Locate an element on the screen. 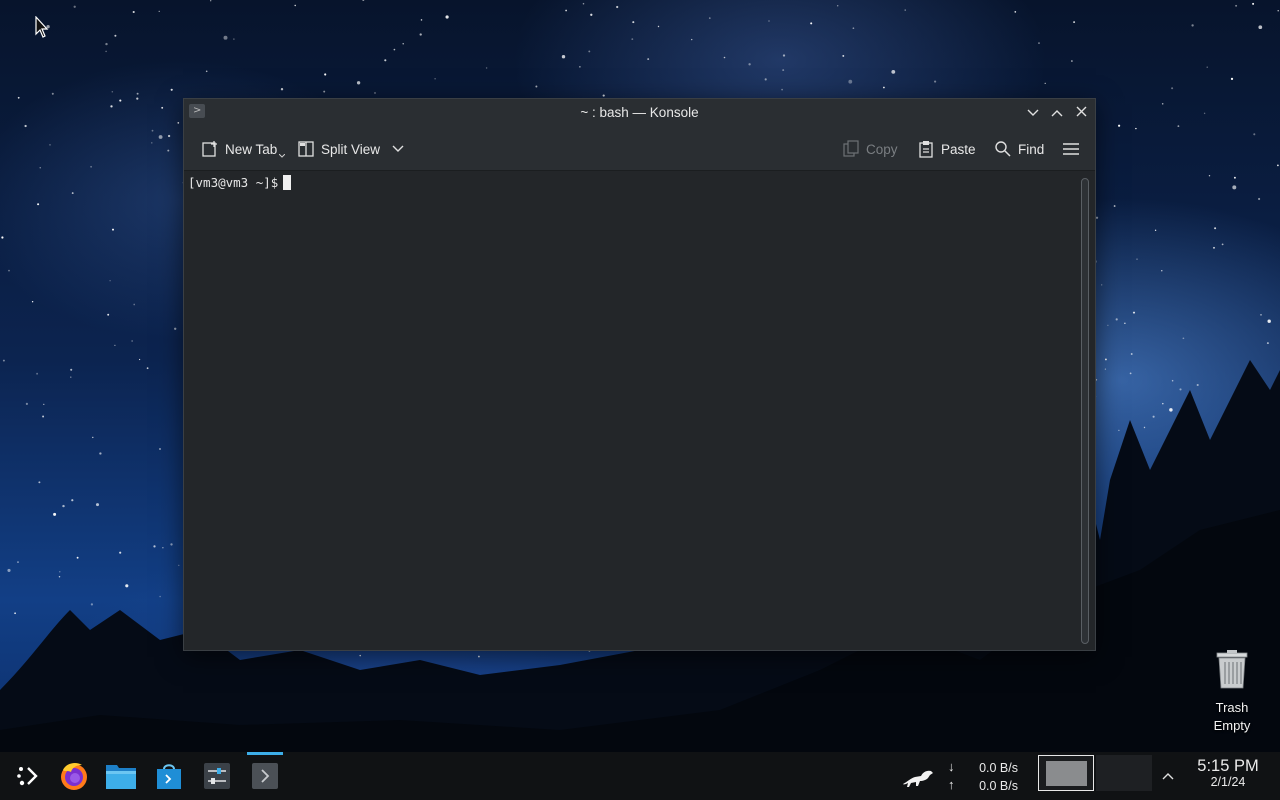 The image size is (1280, 800). system-settings-taskbar-button is located at coordinates (217, 776).